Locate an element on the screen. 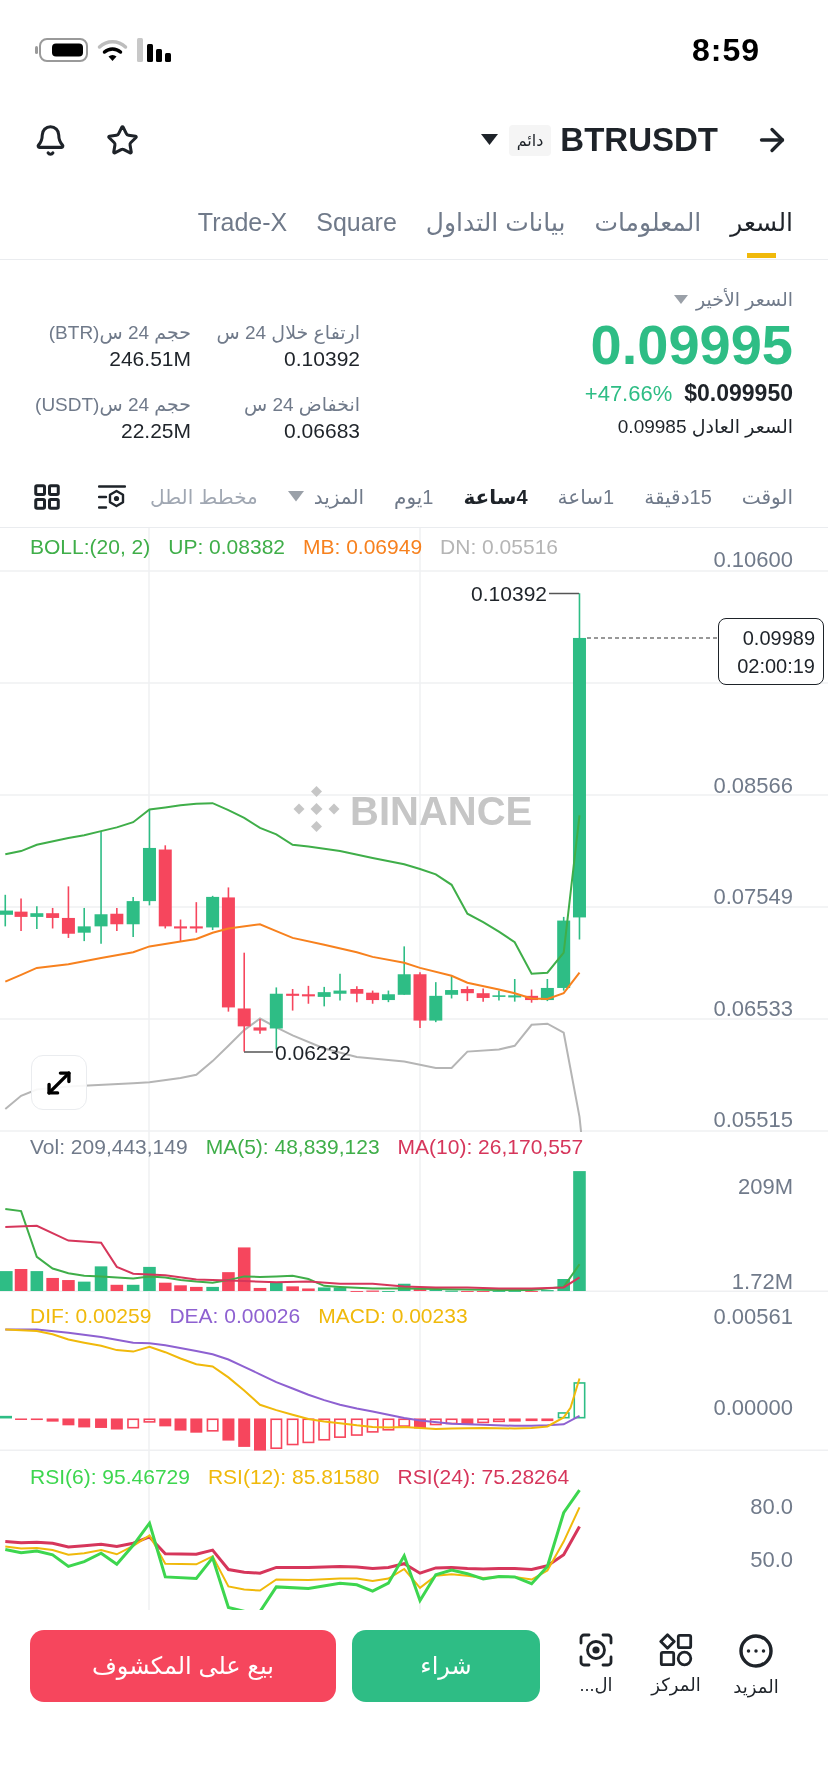  action-button: المركز is located at coordinates (676, 1664).